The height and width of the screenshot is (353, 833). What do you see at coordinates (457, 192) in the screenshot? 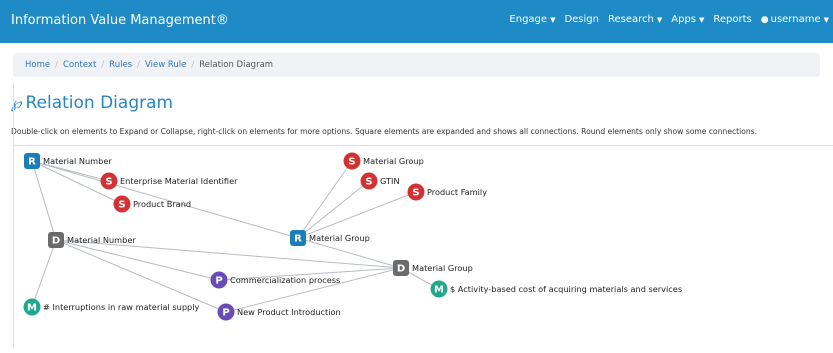
I see `node-label: Product Family` at bounding box center [457, 192].